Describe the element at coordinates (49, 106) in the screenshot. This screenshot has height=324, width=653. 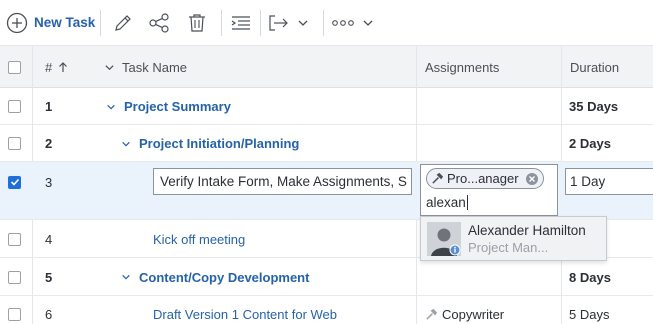
I see `row-number: 1` at that location.